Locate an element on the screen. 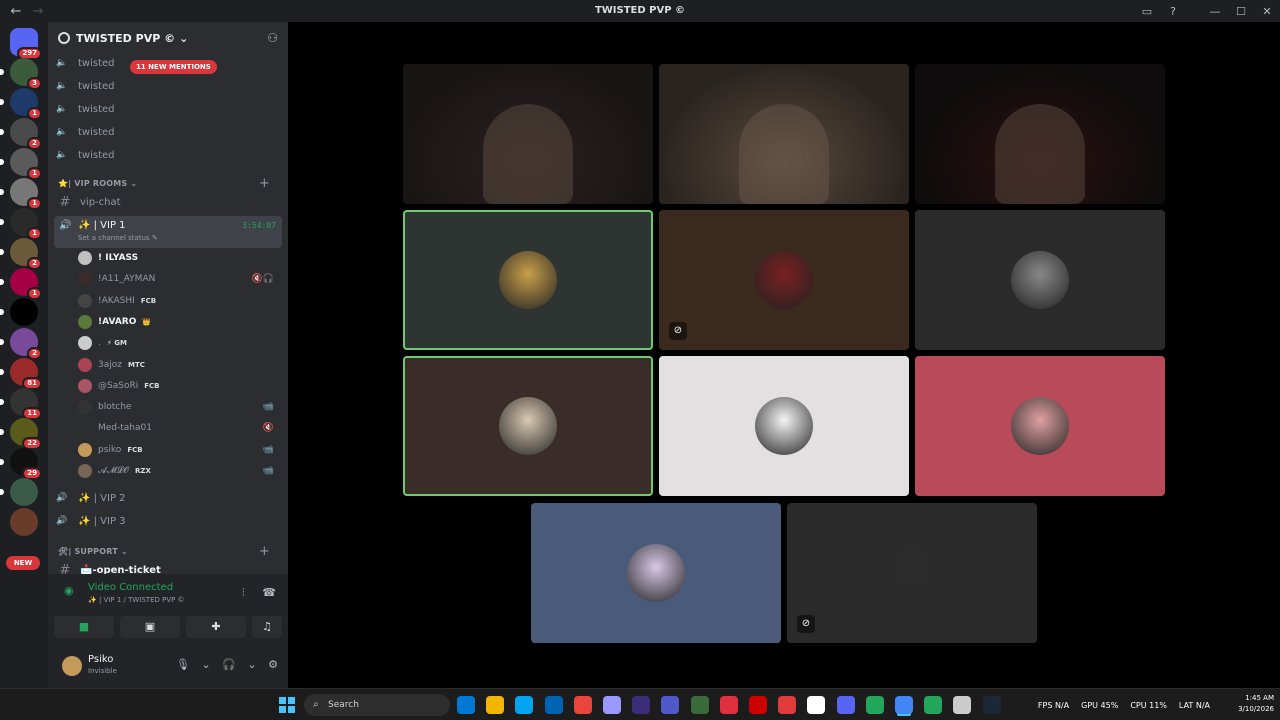 The image size is (1280, 720). guild-header: TWISTED PVP © ⌄ ⚇ is located at coordinates (168, 38).